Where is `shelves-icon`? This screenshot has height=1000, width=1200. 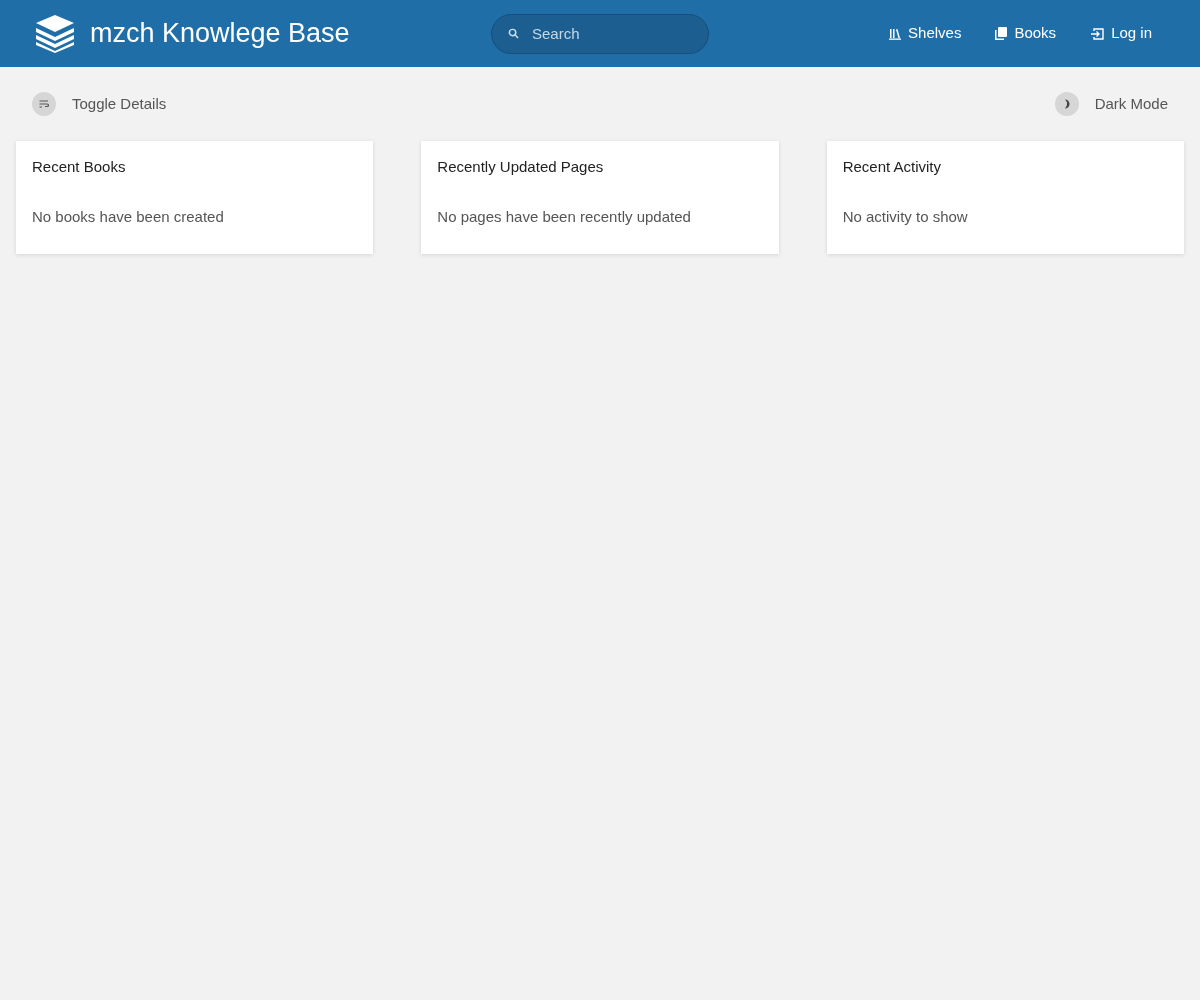 shelves-icon is located at coordinates (895, 33).